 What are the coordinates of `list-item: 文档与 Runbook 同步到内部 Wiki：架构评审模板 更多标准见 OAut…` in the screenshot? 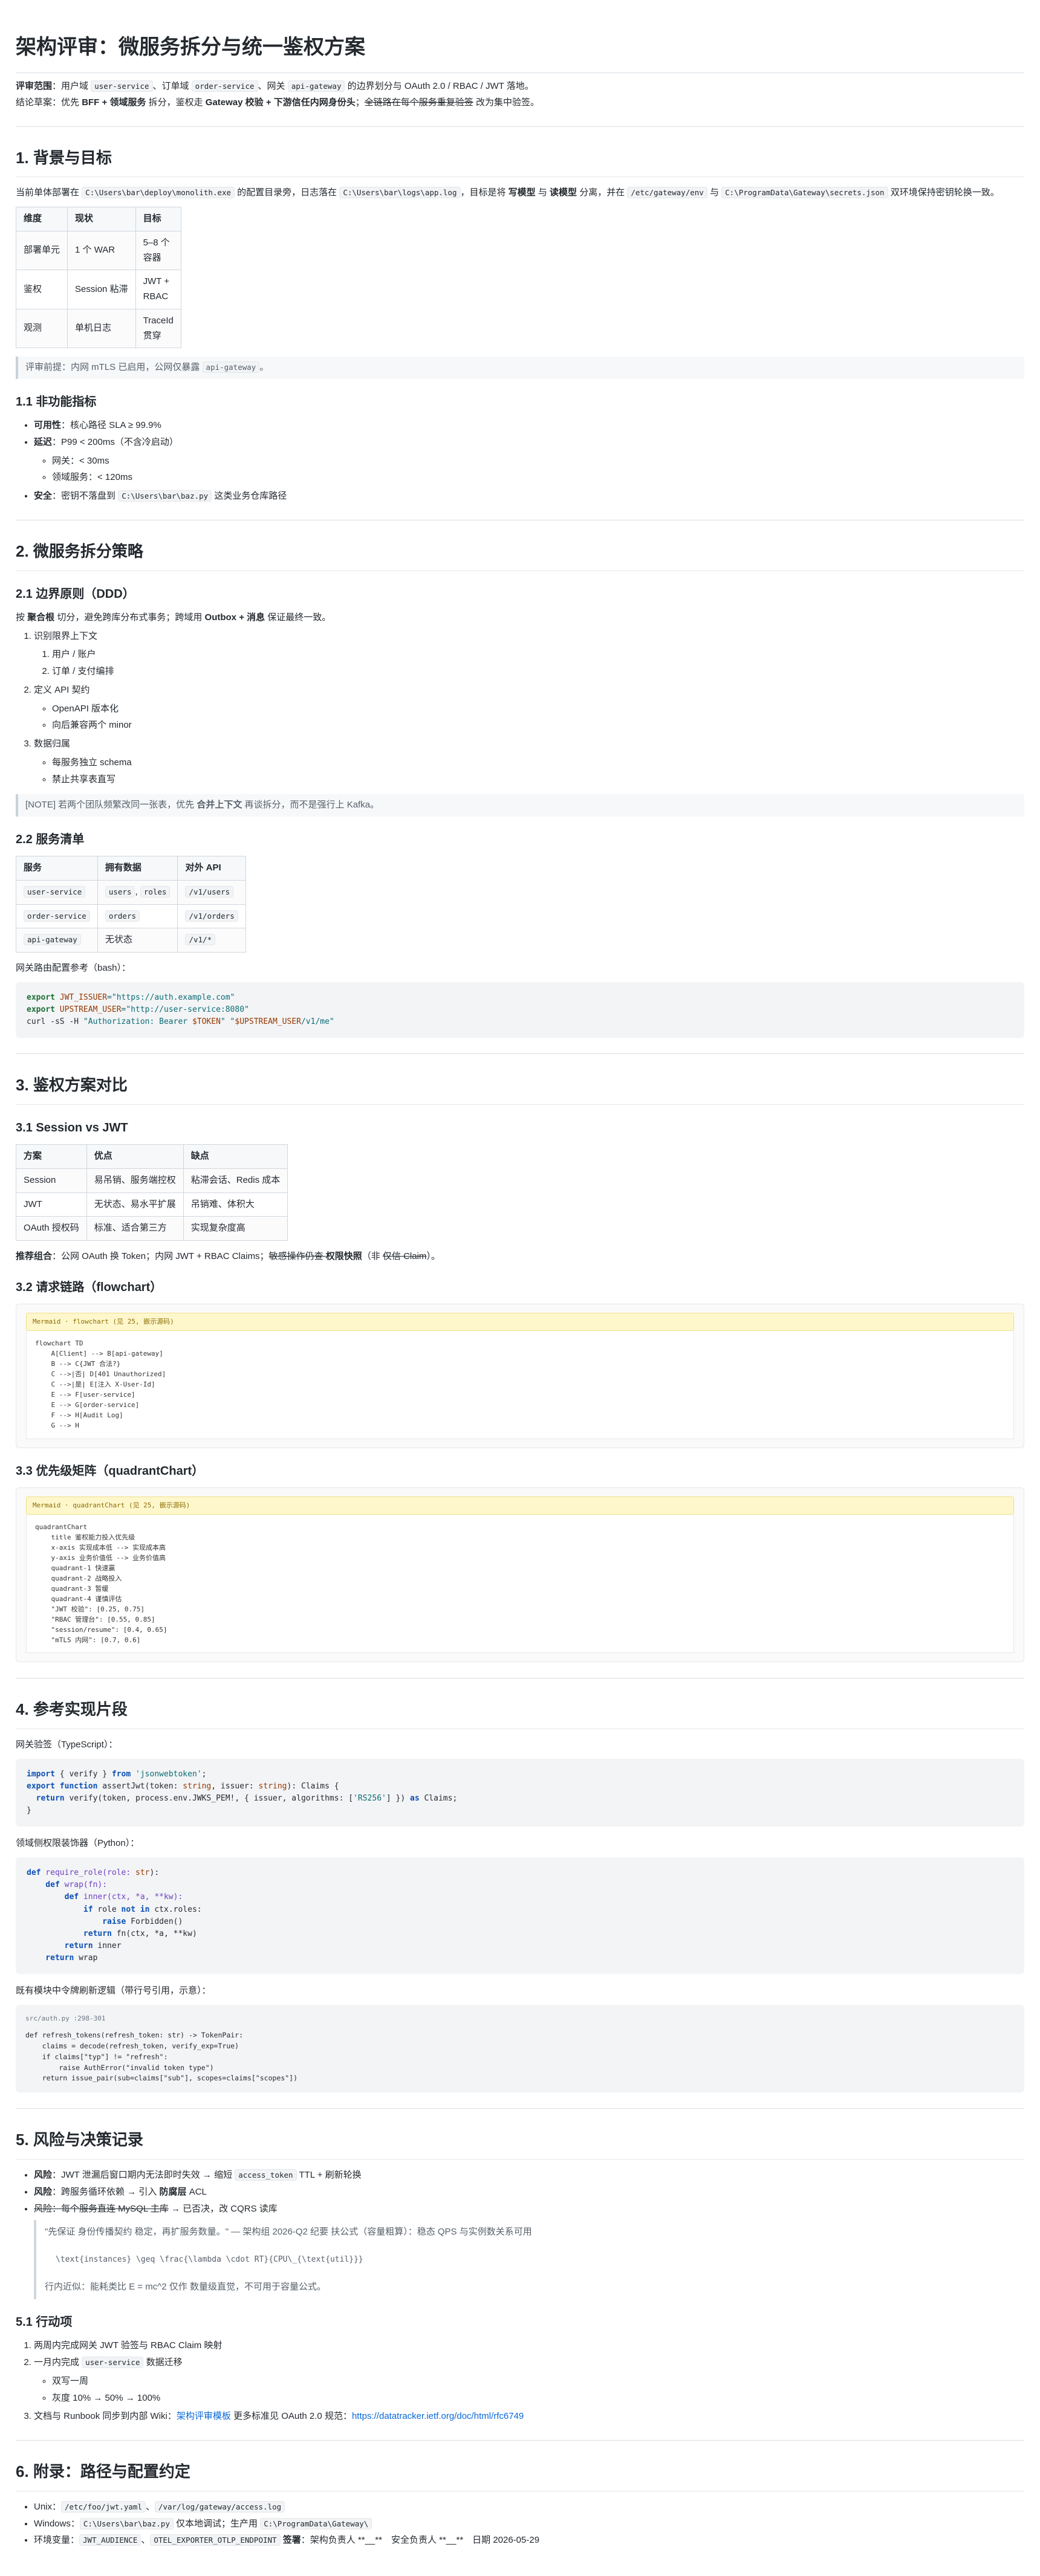 It's located at (529, 2416).